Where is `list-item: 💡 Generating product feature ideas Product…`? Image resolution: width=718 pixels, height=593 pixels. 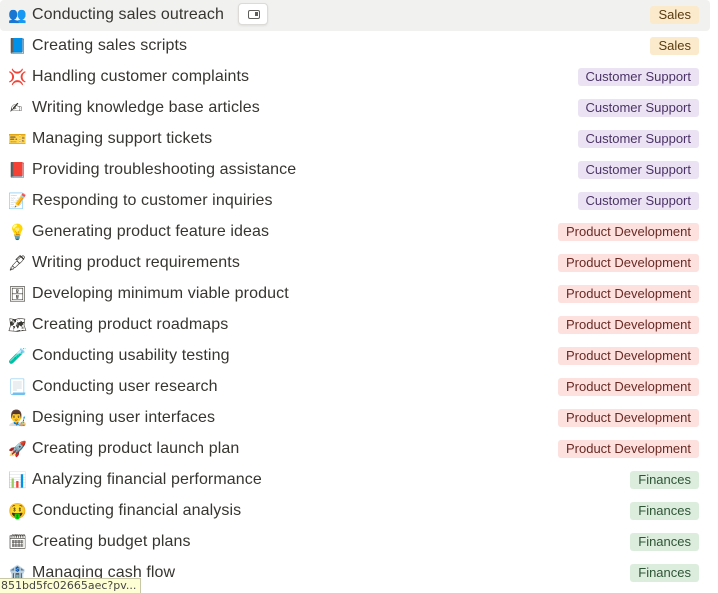 list-item: 💡 Generating product feature ideas Product… is located at coordinates (355, 232).